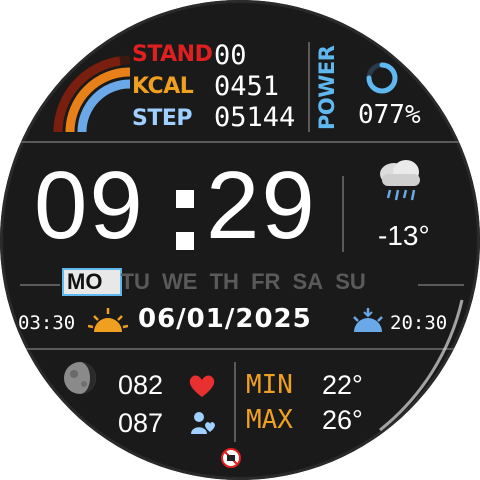 The width and height of the screenshot is (480, 480). I want to click on heart-icon, so click(202, 386).